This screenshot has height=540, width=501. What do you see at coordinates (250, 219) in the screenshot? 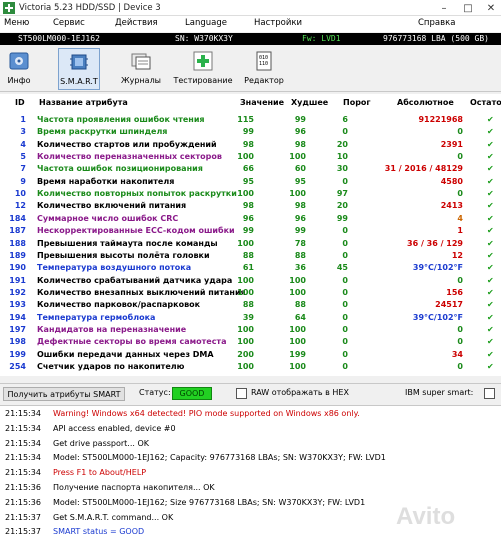
I see `table-row: 184 Суммарное число ошибок CRC 96 96 99 4 ✔` at bounding box center [250, 219].